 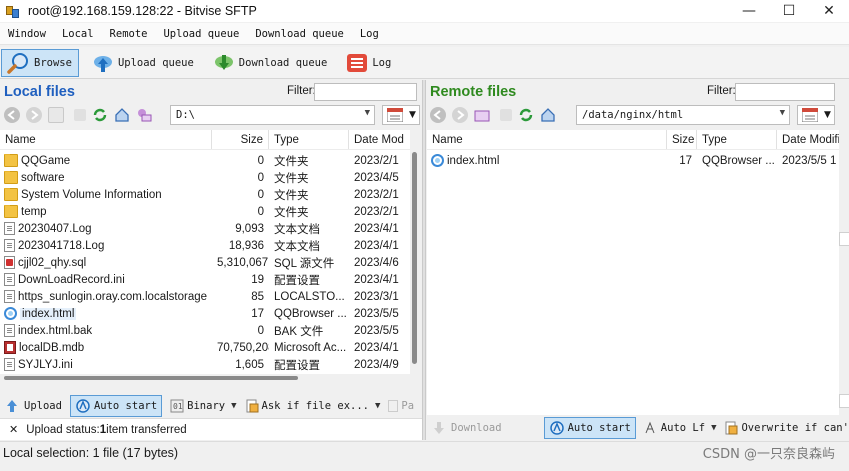 What do you see at coordinates (33, 406) in the screenshot?
I see `upload-button: Upload` at bounding box center [33, 406].